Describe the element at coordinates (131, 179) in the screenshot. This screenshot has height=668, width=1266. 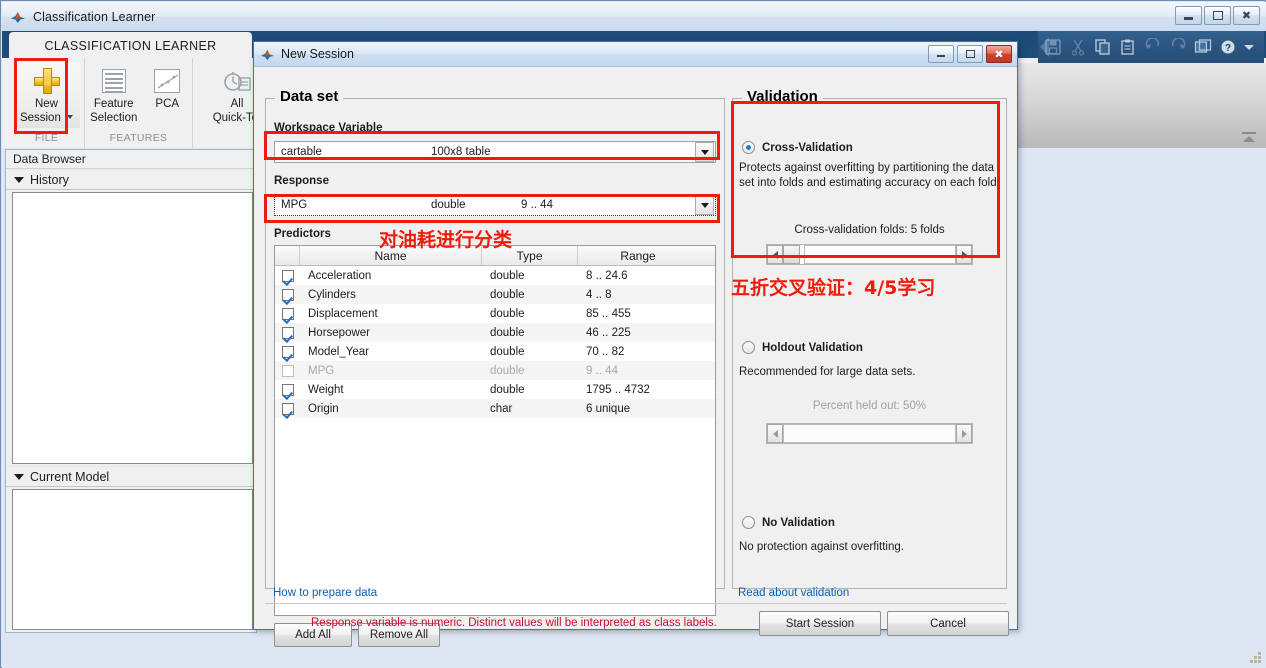
I see `history-panel-header: History` at that location.